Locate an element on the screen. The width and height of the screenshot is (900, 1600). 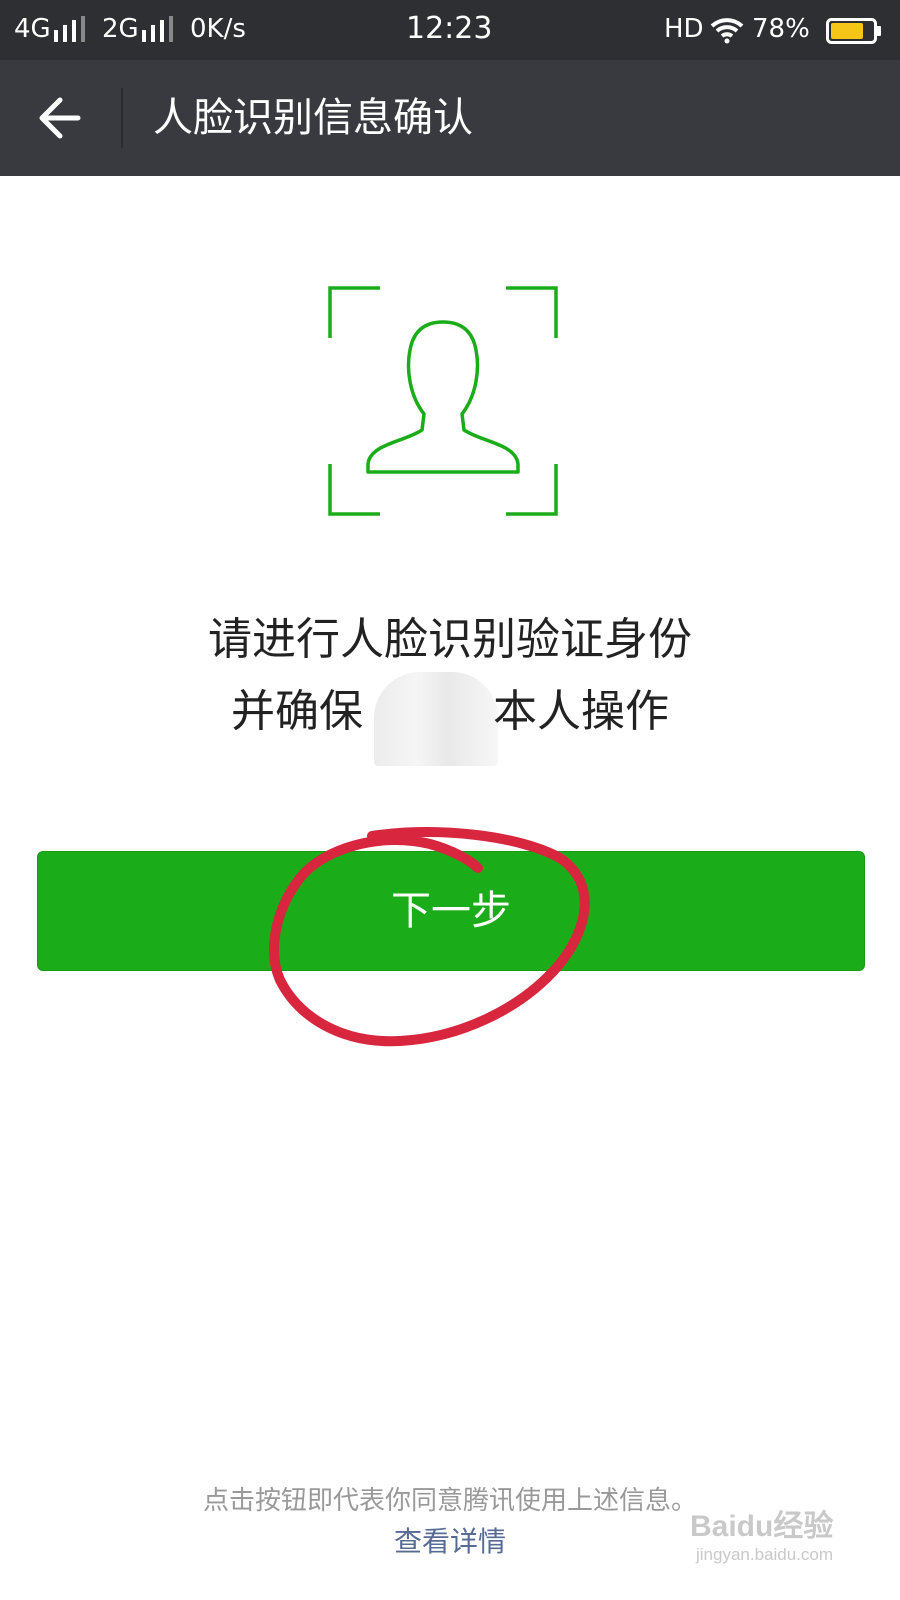
red-circle-annotation is located at coordinates (429, 937).